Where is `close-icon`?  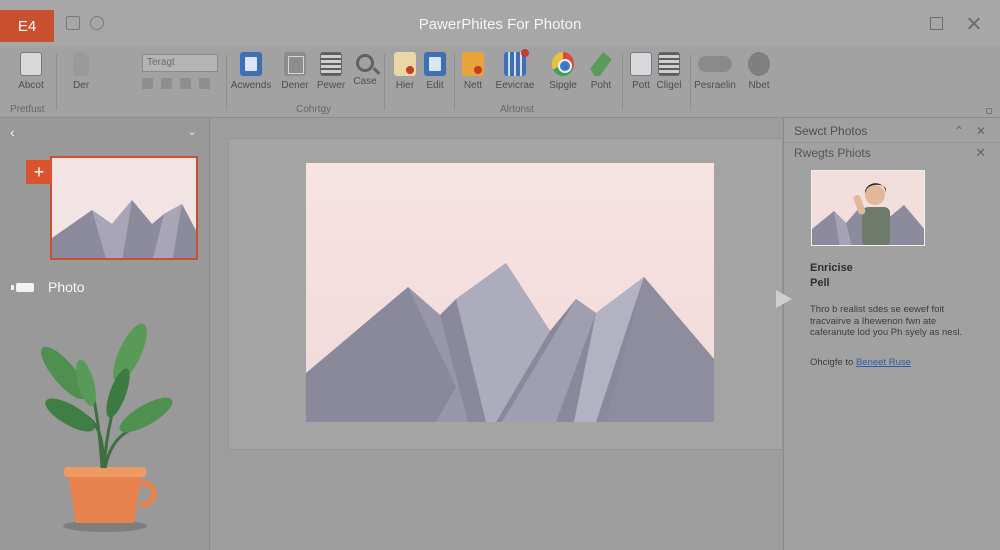 close-icon is located at coordinates (973, 23).